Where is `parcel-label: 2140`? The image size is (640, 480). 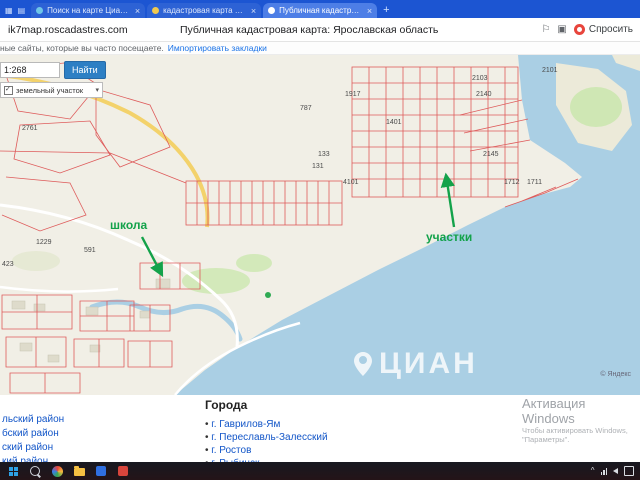 parcel-label: 2140 is located at coordinates (484, 94).